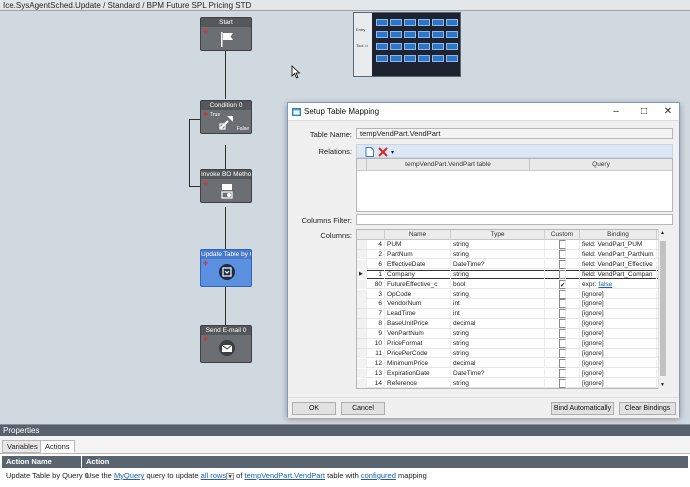  Describe the element at coordinates (129, 475) in the screenshot. I see `query-link: MyQuery` at that location.